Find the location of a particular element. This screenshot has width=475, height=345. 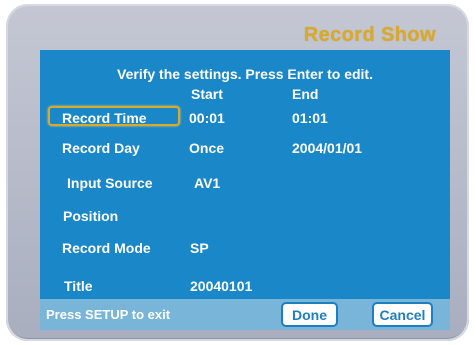

input-source-value: AV1 is located at coordinates (207, 183).